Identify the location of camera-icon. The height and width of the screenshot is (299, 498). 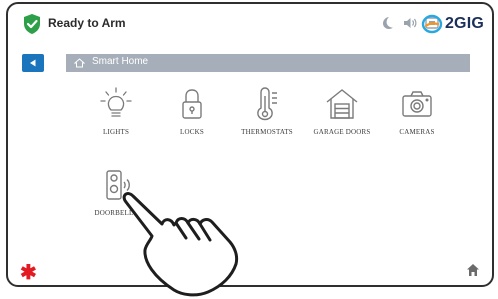
(417, 104).